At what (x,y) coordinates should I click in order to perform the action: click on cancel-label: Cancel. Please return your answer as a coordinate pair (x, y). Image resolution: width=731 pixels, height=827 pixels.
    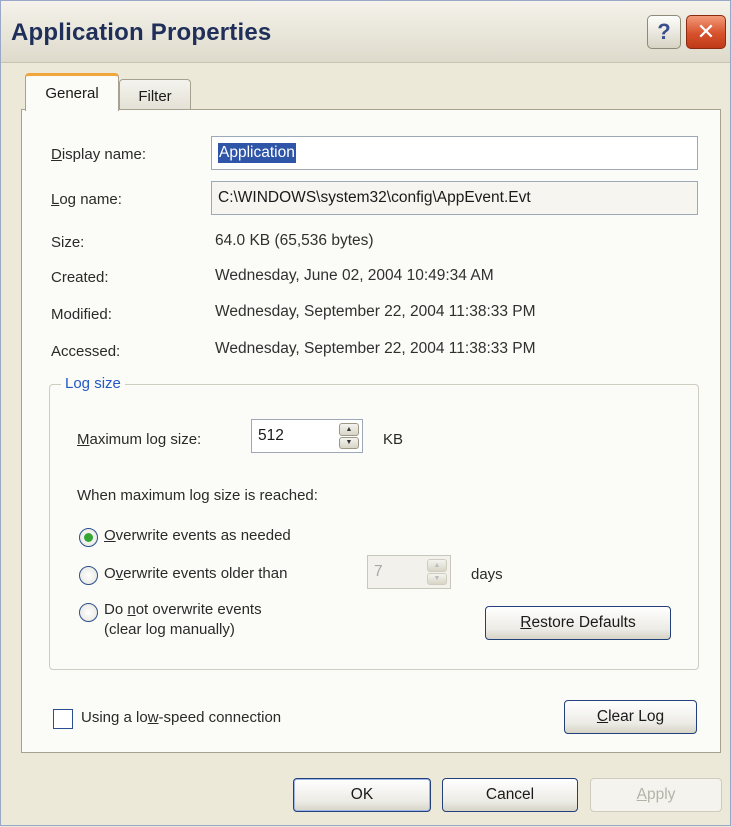
    Looking at the image, I should click on (510, 794).